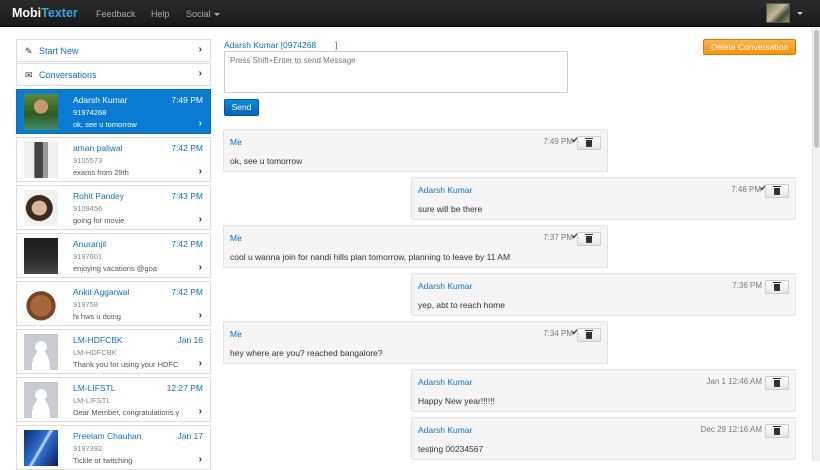  Describe the element at coordinates (816, 89) in the screenshot. I see `scrollbar-thumb` at that location.